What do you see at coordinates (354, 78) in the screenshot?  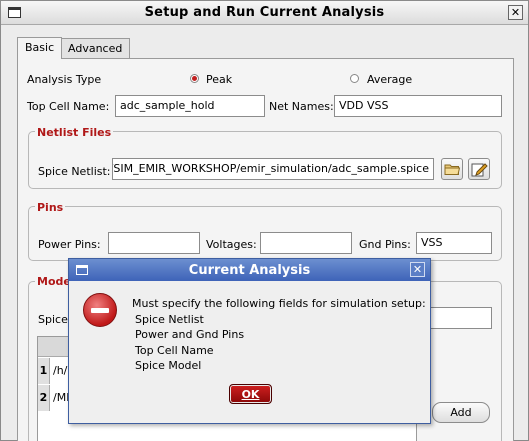 I see `radio-average` at bounding box center [354, 78].